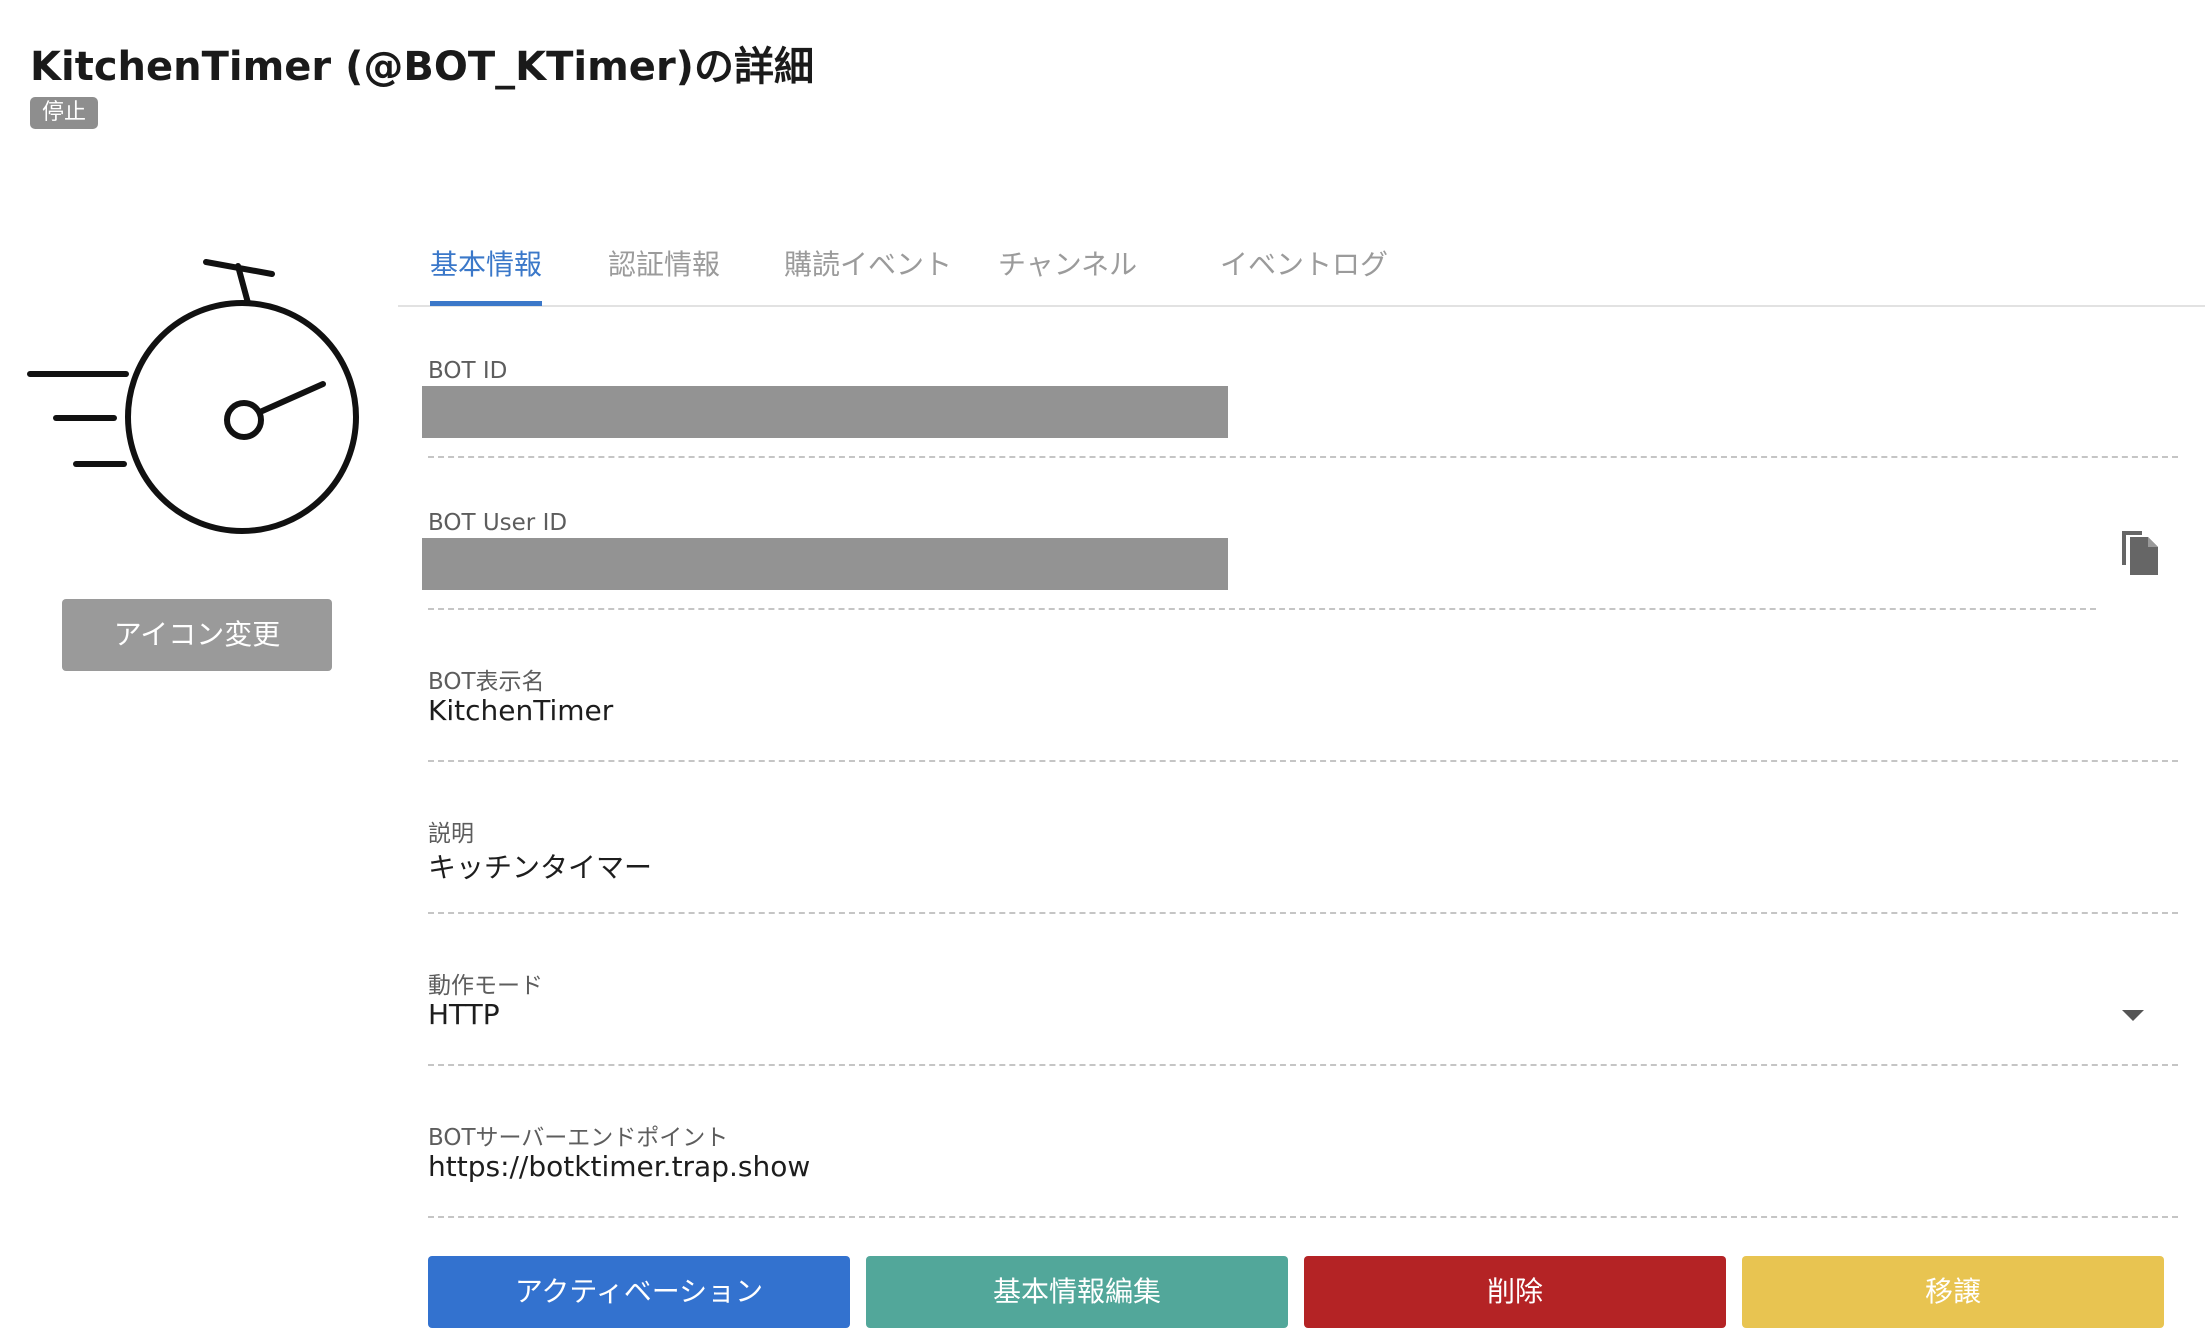 The image size is (2210, 1344). I want to click on active-tab-indicator, so click(486, 303).